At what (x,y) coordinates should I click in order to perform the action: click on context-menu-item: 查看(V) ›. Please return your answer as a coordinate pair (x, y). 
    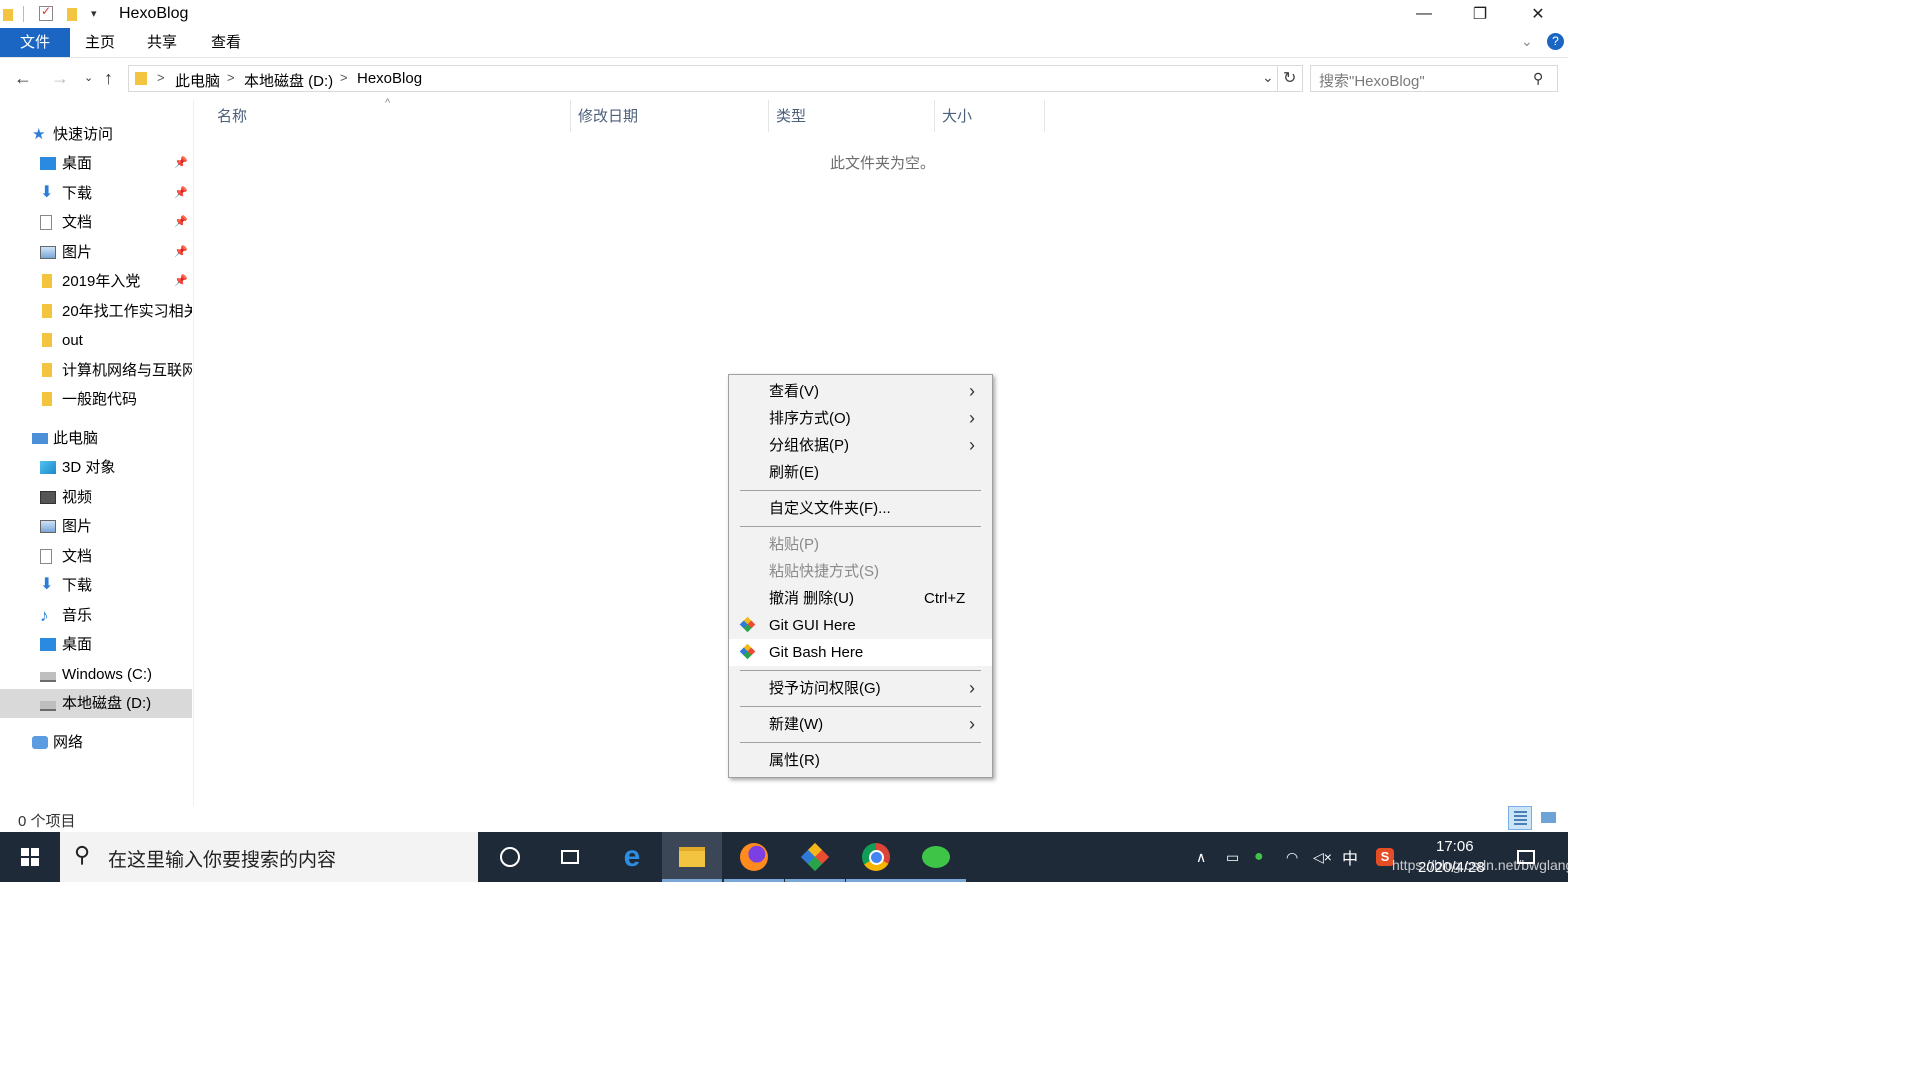
    Looking at the image, I should click on (860, 391).